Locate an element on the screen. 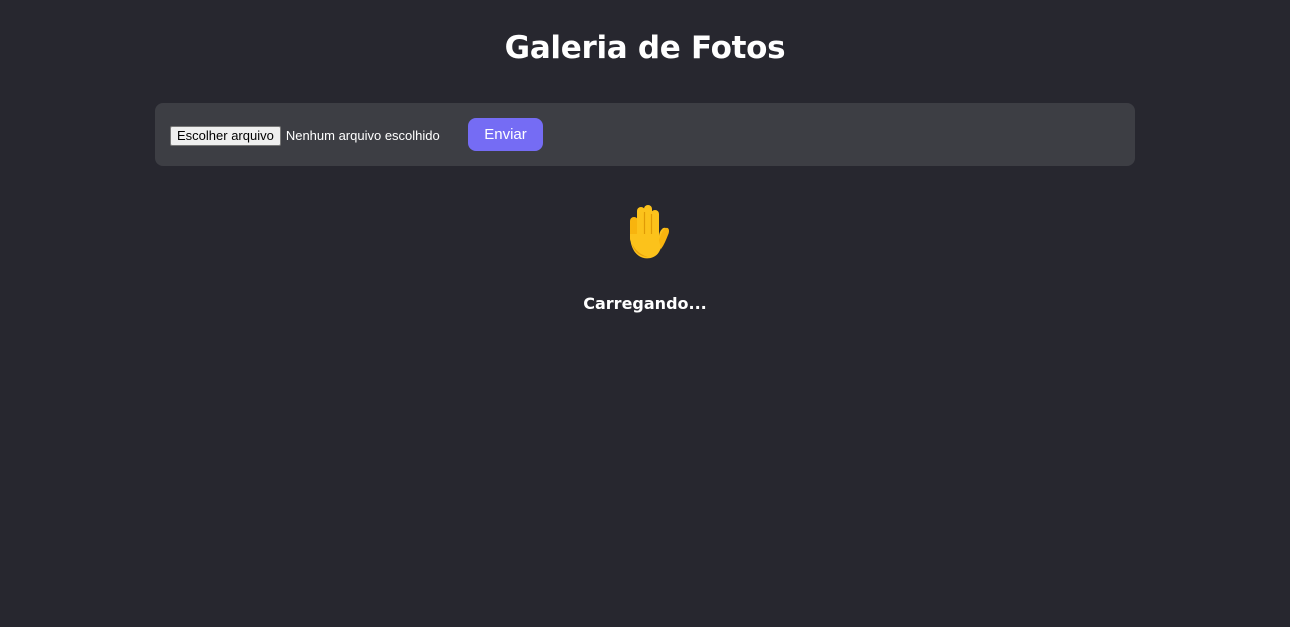 This screenshot has width=1290, height=627. file-status-label: Nenhum arquivo escolhido is located at coordinates (362, 135).